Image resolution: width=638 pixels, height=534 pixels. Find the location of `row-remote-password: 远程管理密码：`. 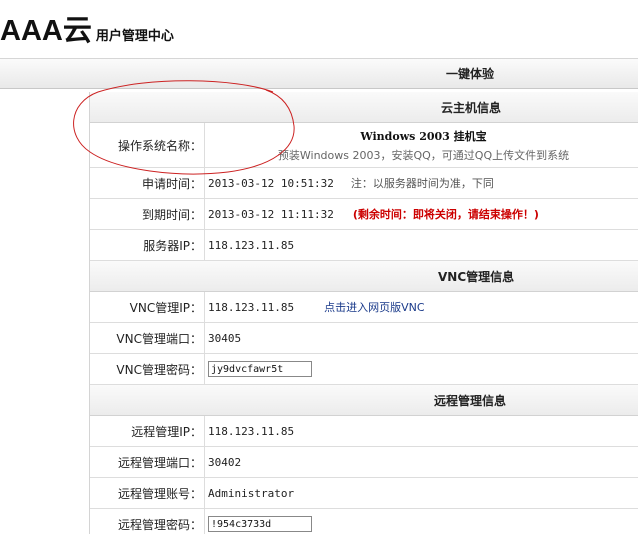

row-remote-password: 远程管理密码： is located at coordinates (364, 521).